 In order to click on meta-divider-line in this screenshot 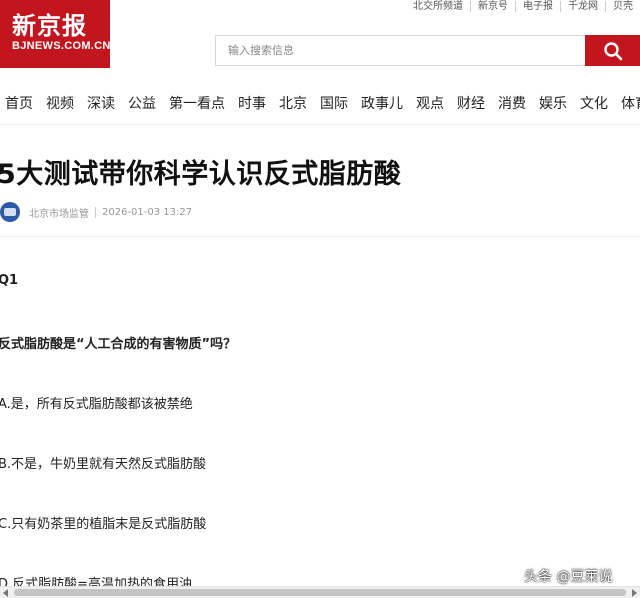, I will do `click(320, 236)`.